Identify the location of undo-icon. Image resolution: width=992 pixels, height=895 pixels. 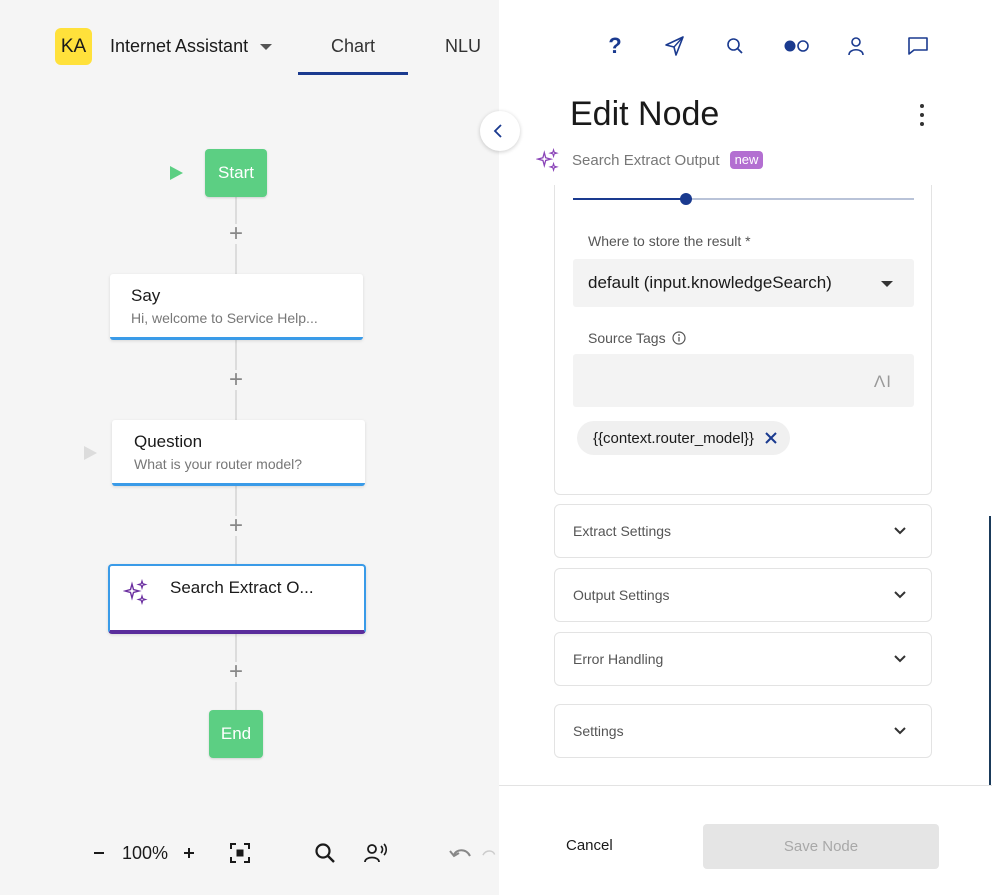
(461, 853).